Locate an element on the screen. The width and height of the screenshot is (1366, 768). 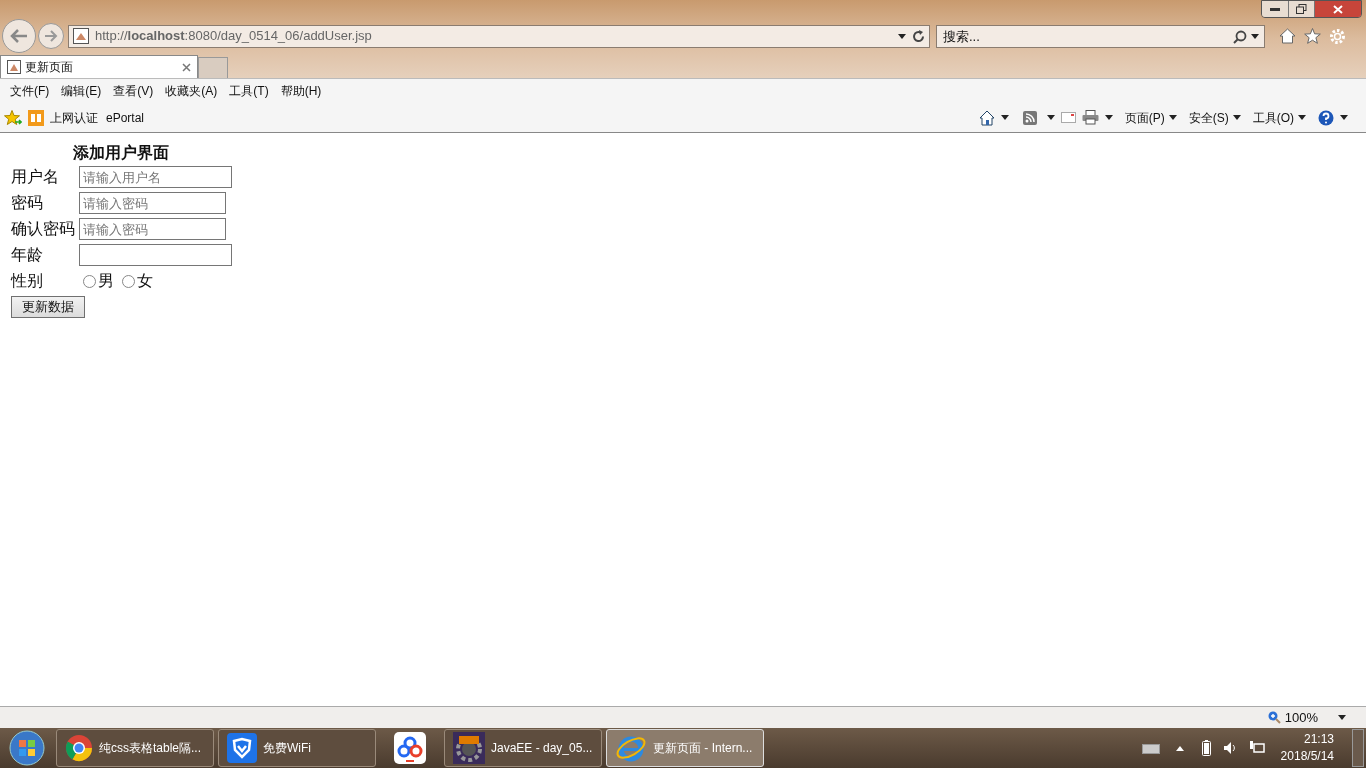
battery-icon is located at coordinates (1206, 748).